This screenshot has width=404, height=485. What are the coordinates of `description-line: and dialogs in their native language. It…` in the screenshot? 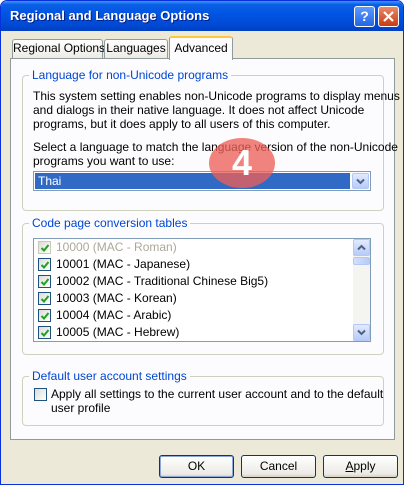 It's located at (199, 110).